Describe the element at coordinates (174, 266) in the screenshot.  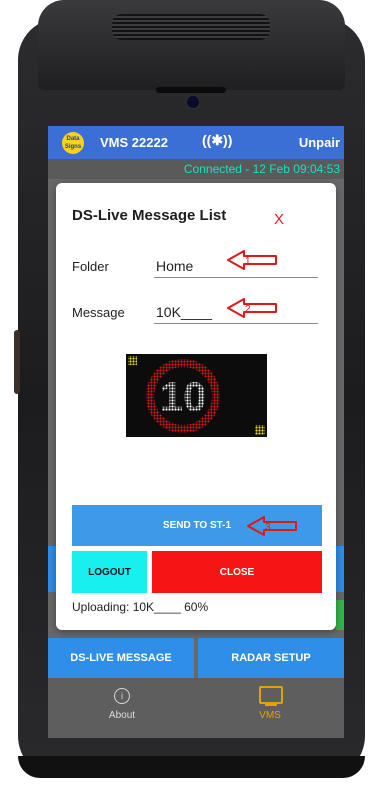
I see `folder-field: Home` at that location.